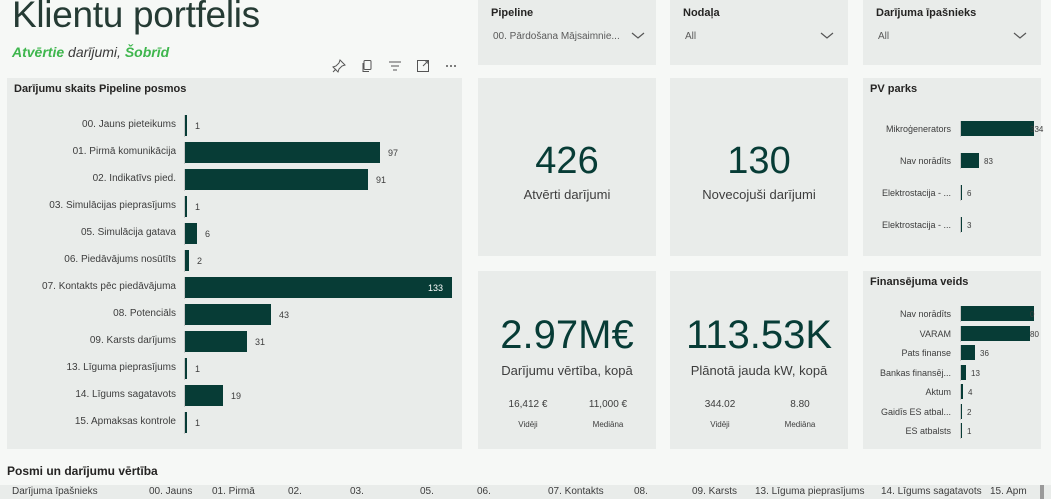  Describe the element at coordinates (953, 392) in the screenshot. I see `bar-row-aktum: Aktum 4` at that location.